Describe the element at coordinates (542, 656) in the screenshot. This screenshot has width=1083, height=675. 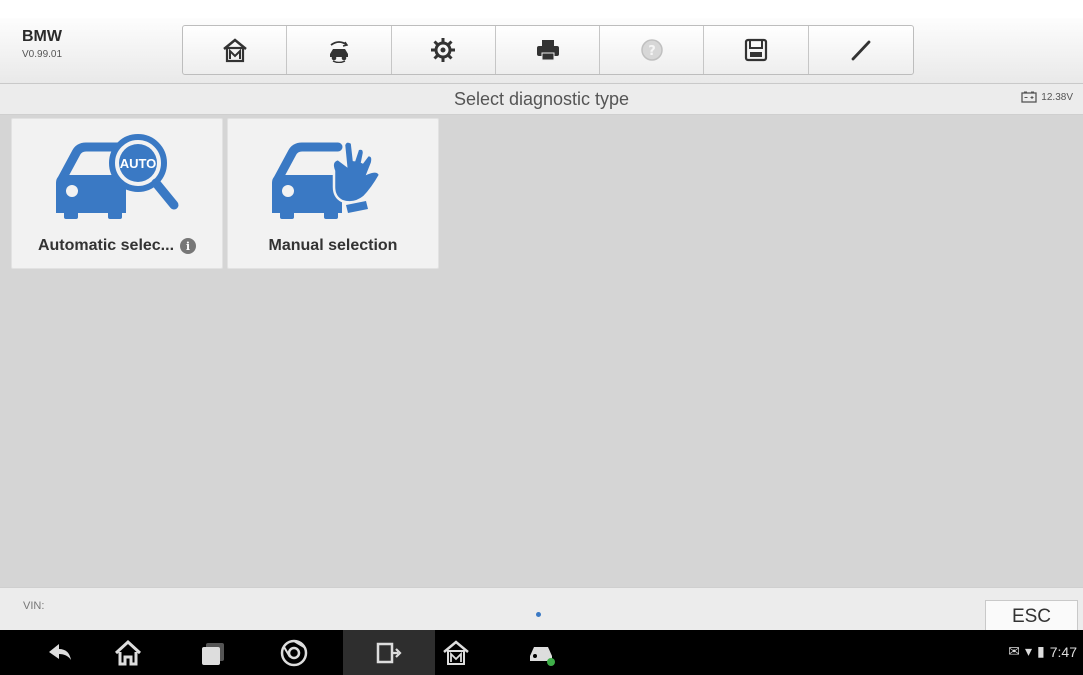
I see `vehicle-connected-icon` at that location.